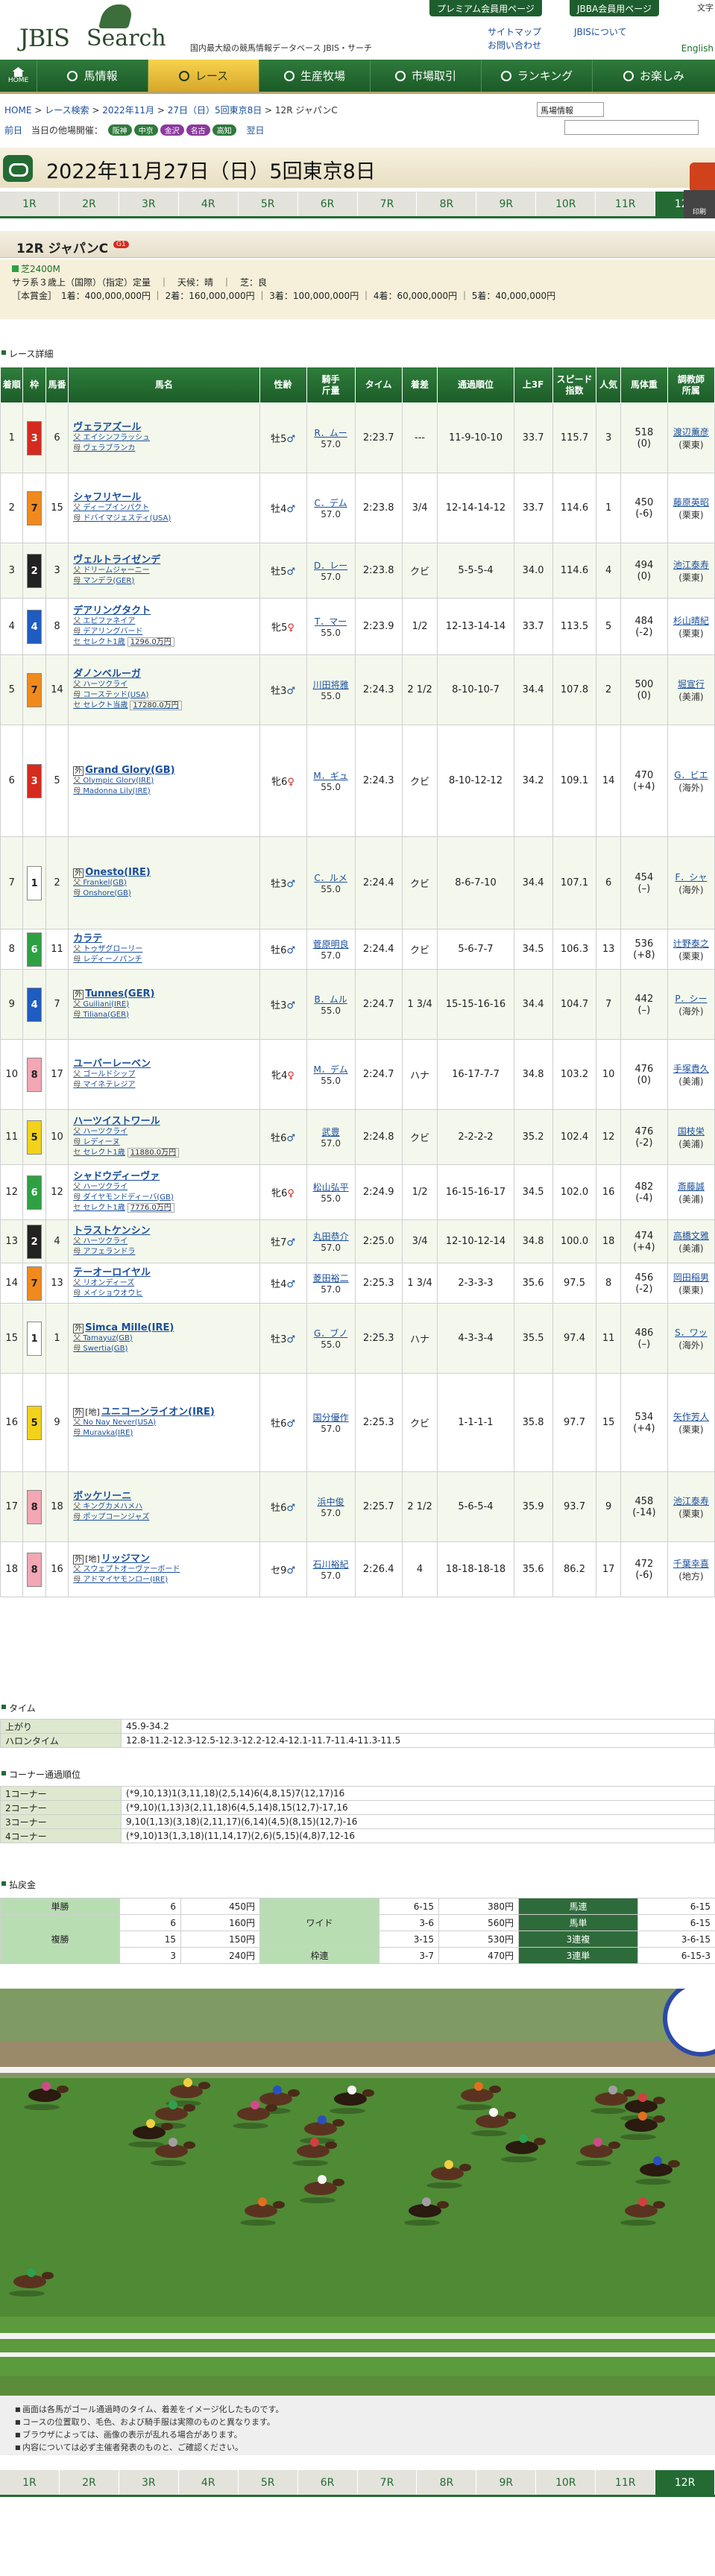 This screenshot has height=2576, width=715. Describe the element at coordinates (331, 503) in the screenshot. I see `jockey-link: C．デム` at that location.